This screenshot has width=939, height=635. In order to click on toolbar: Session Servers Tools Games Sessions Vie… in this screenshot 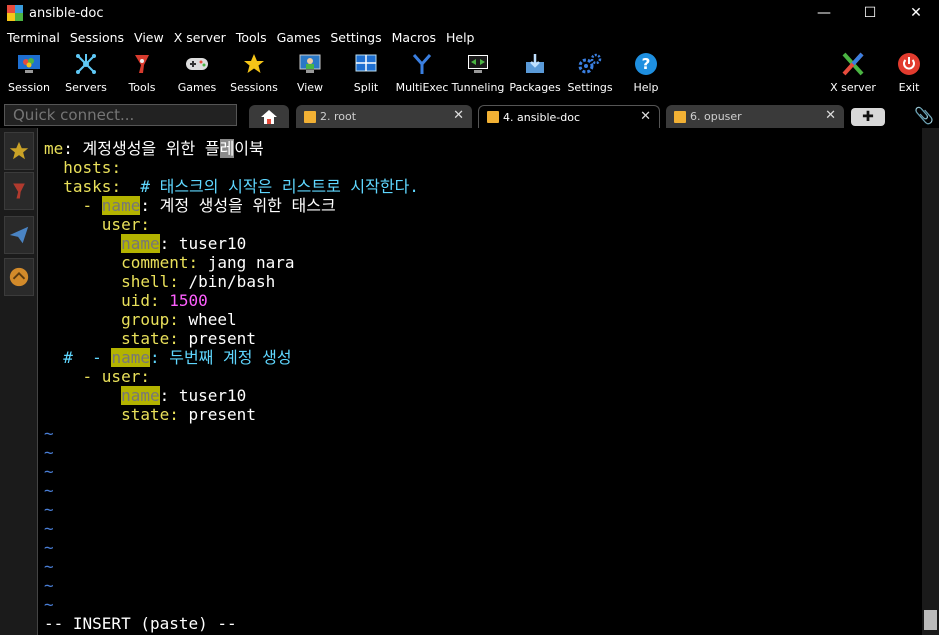, I will do `click(469, 73)`.